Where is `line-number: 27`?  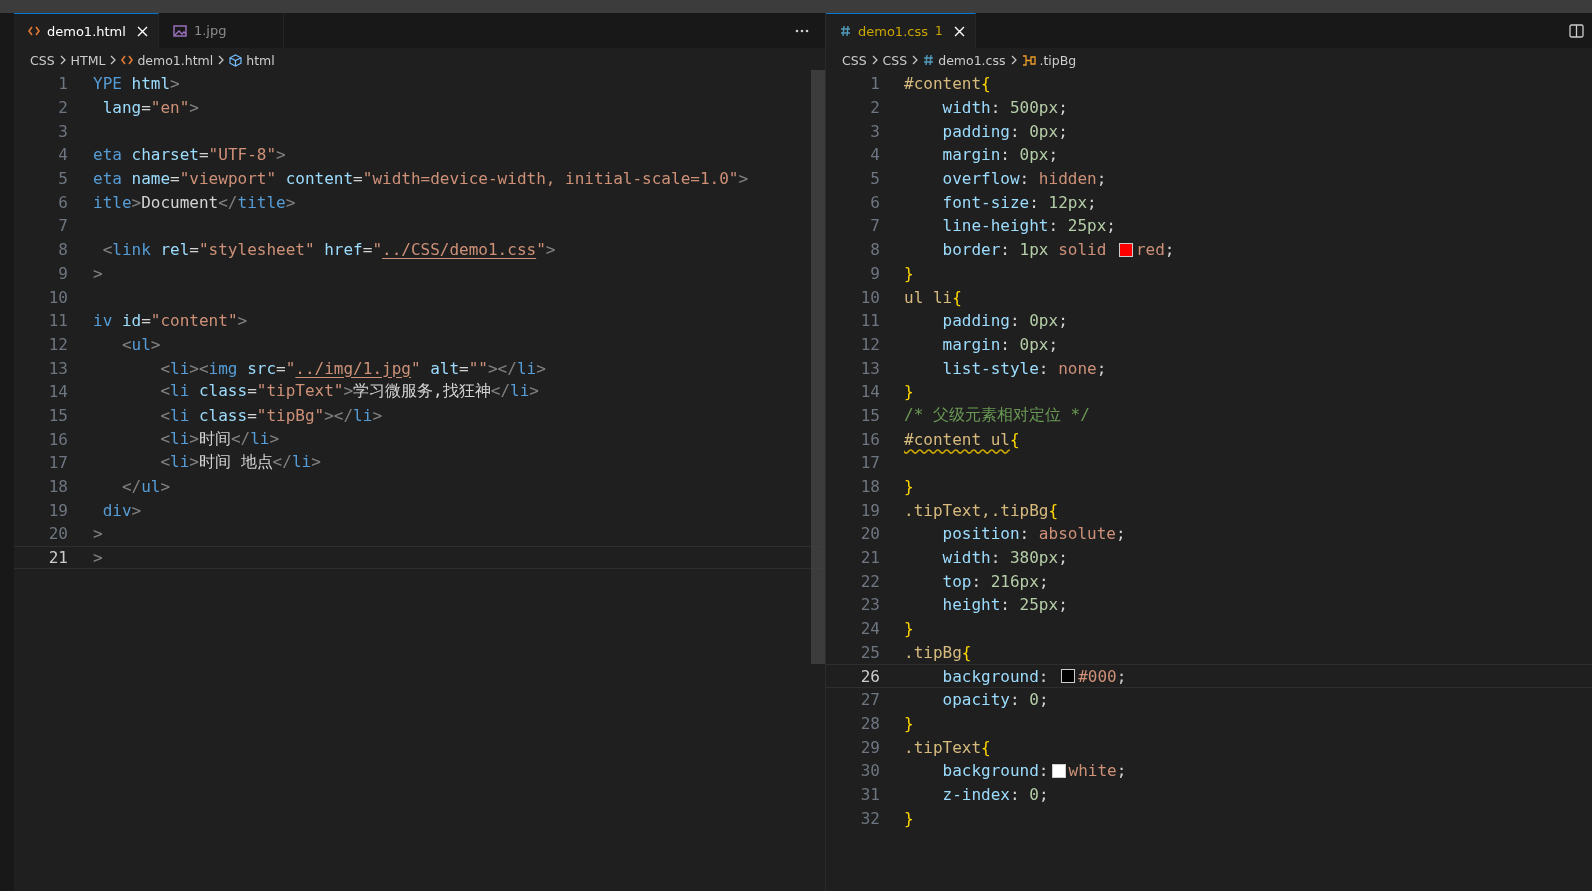
line-number: 27 is located at coordinates (869, 700).